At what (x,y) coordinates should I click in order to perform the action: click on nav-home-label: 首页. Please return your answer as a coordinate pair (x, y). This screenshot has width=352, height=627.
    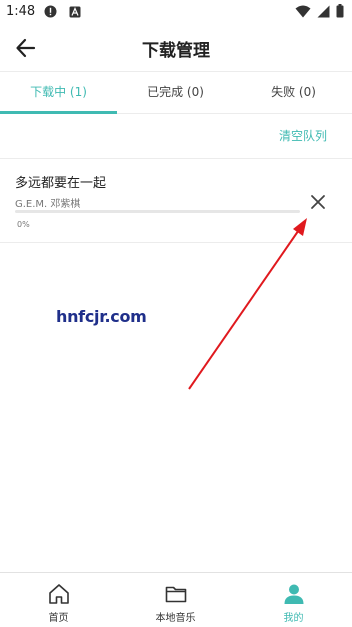
    Looking at the image, I should click on (58, 618).